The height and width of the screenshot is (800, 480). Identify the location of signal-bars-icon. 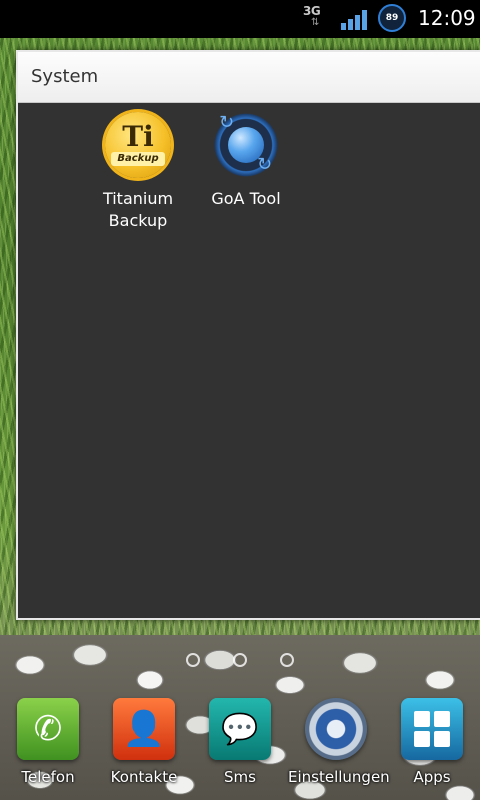
(354, 19).